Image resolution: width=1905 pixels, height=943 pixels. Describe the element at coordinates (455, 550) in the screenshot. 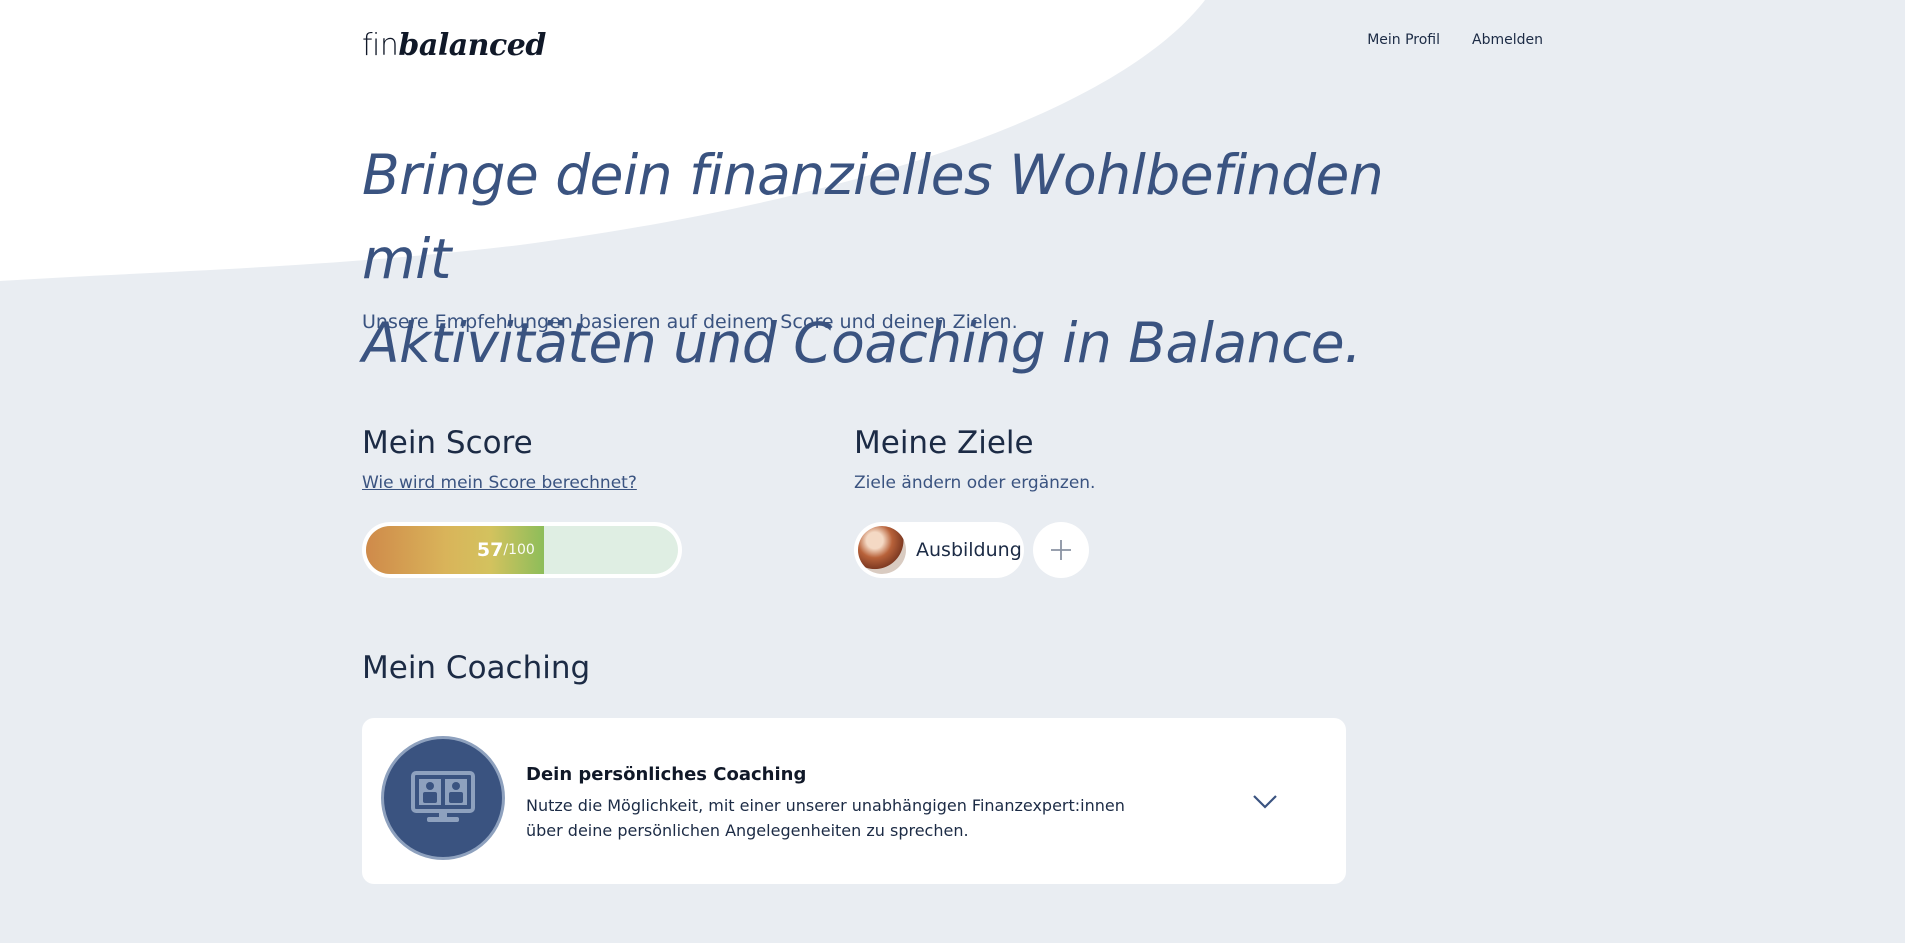

I see `score-fill: 57/100` at that location.